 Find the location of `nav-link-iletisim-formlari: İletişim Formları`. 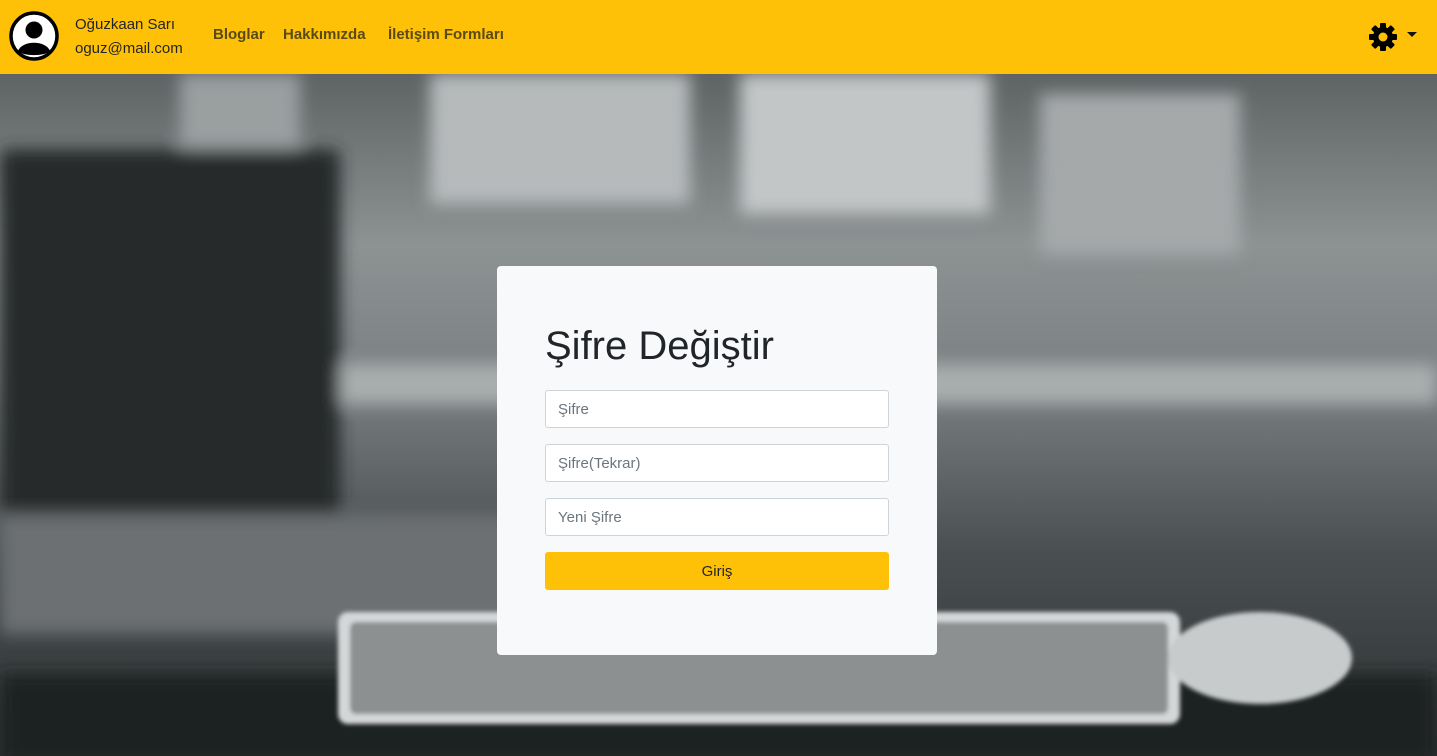

nav-link-iletisim-formlari: İletişim Formları is located at coordinates (446, 34).